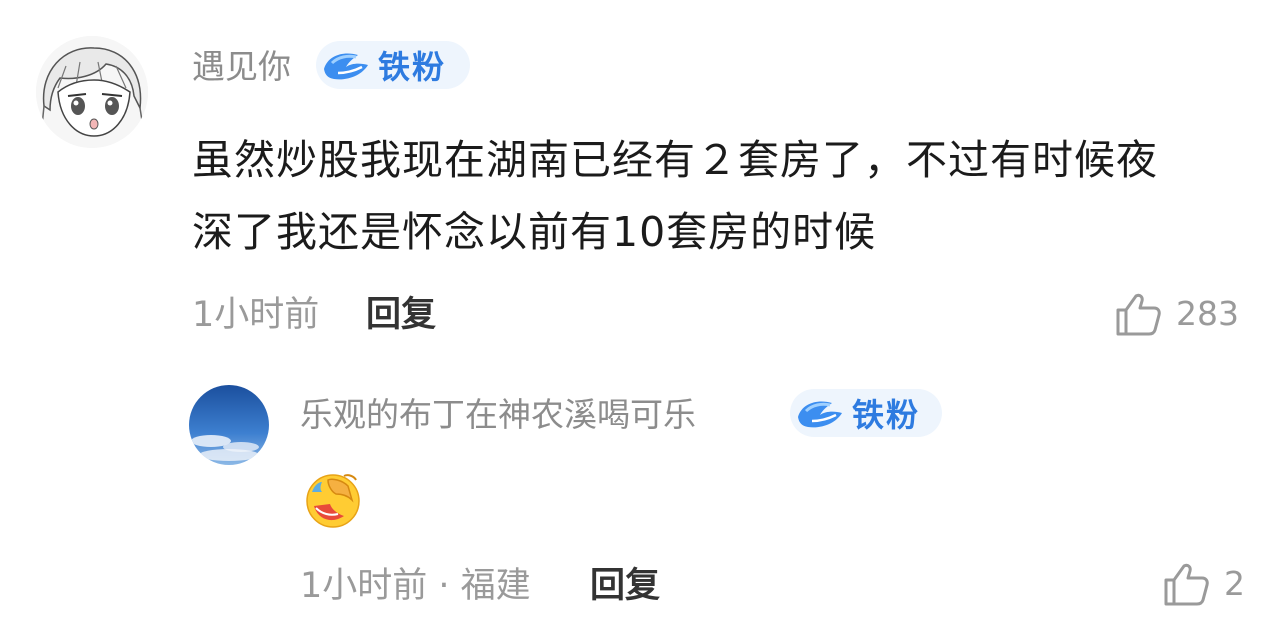 The height and width of the screenshot is (625, 1284). Describe the element at coordinates (675, 160) in the screenshot. I see `comment-line-1: 虽然炒股我现在湖南已经有２套房了，不过有时候夜` at that location.